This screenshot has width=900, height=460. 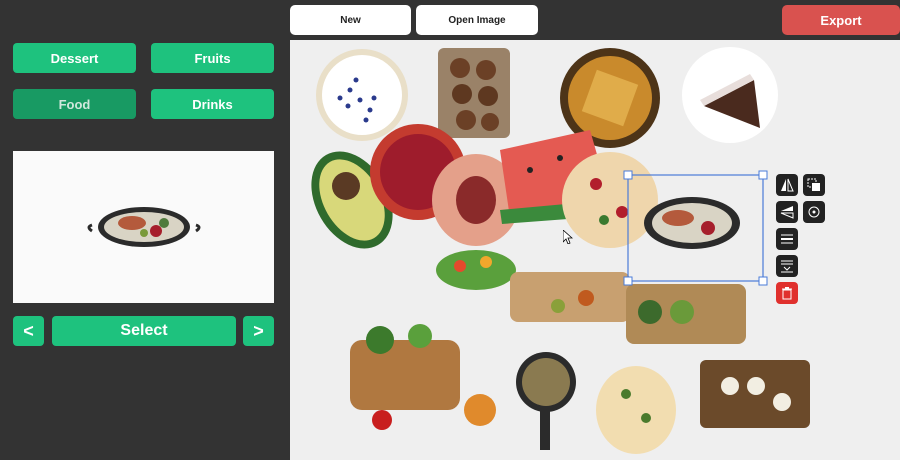 What do you see at coordinates (28, 331) in the screenshot?
I see `prev-button: <` at bounding box center [28, 331].